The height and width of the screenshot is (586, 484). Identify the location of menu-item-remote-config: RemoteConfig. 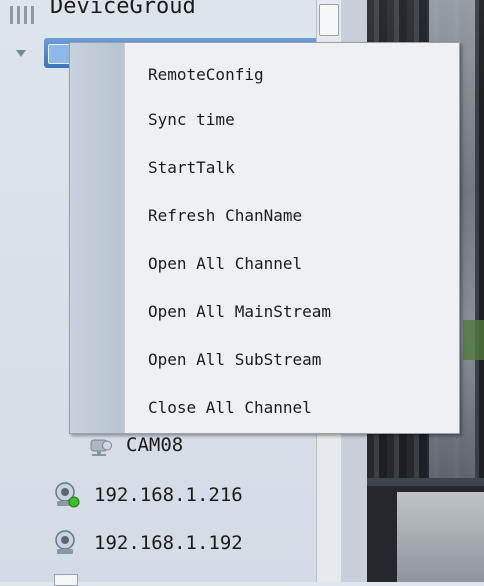
(291, 74).